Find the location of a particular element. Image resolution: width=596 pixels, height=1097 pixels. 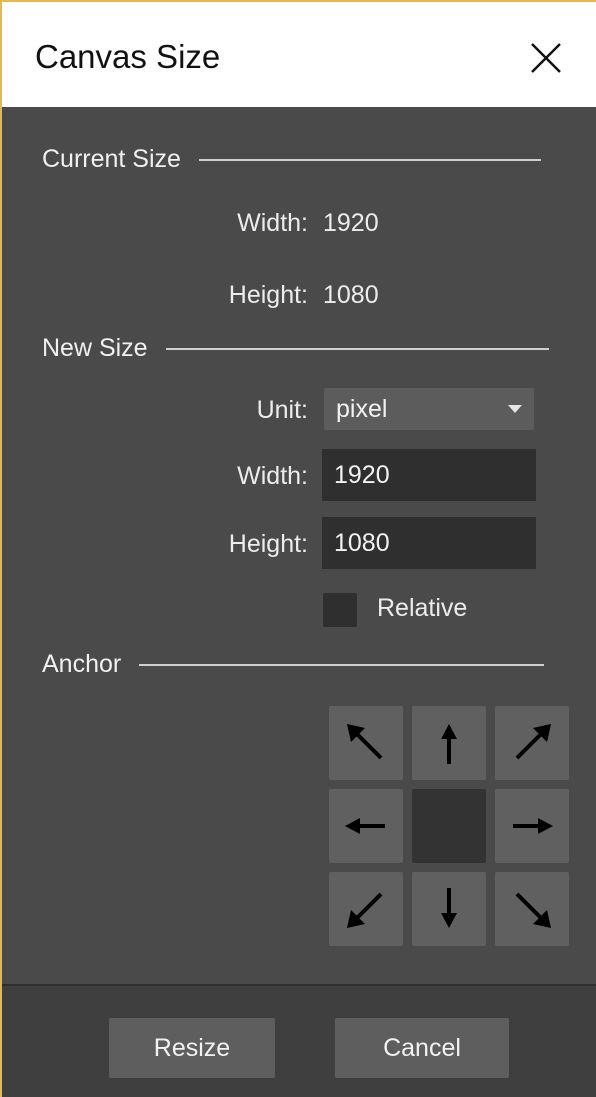

anchor-bottom-right-button is located at coordinates (532, 909).